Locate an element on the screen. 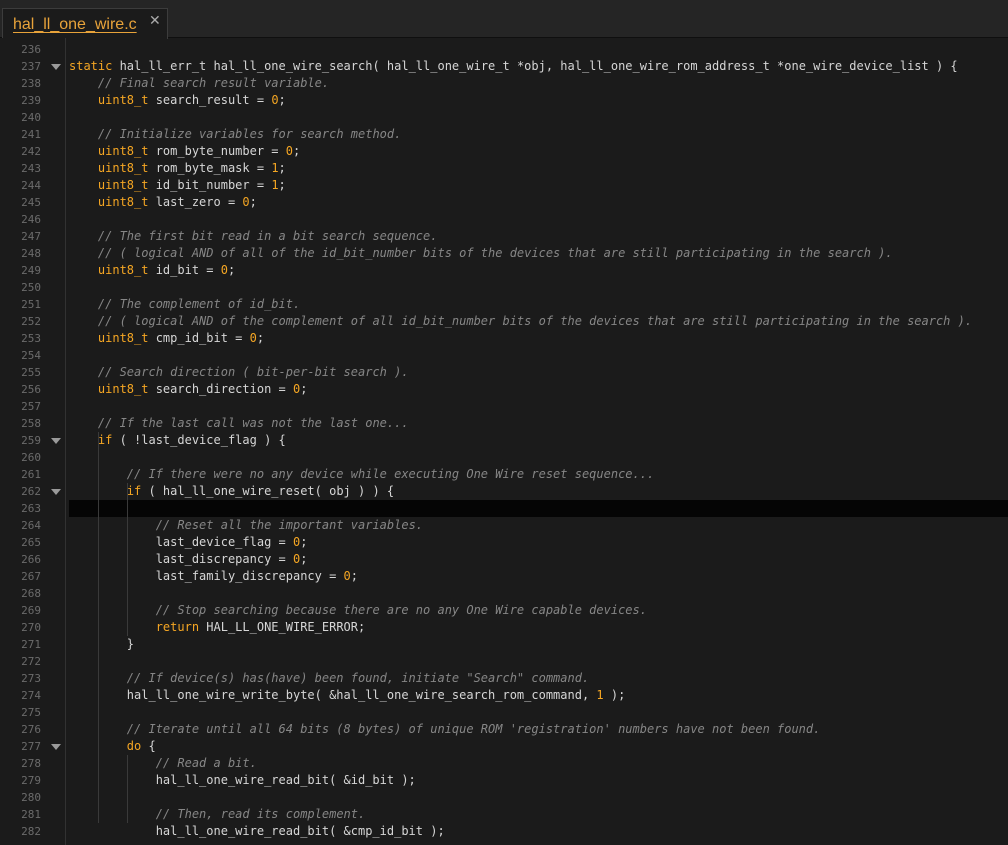  line-number: 267 is located at coordinates (31, 576).